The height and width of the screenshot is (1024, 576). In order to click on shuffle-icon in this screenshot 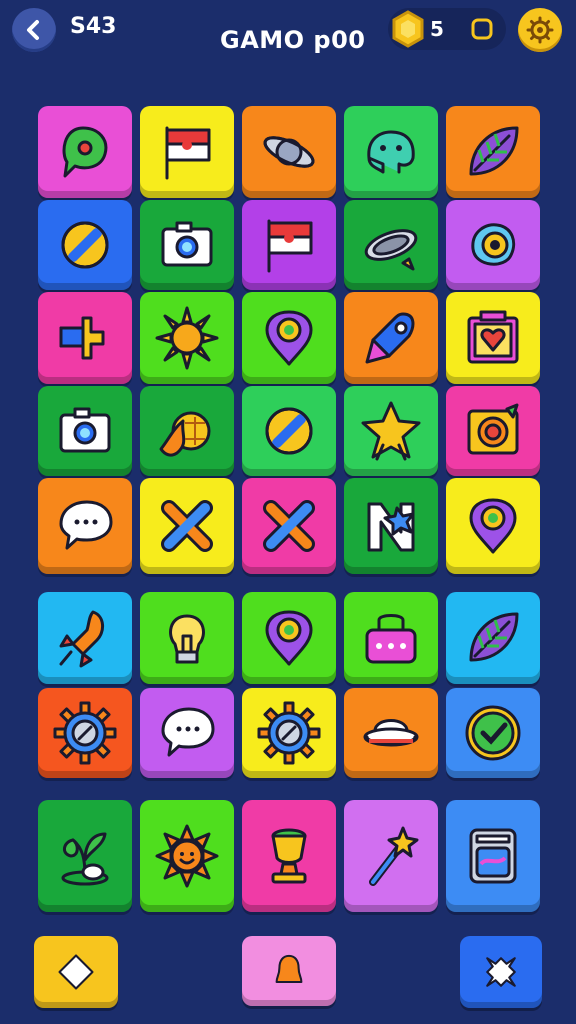, I will do `click(501, 972)`.